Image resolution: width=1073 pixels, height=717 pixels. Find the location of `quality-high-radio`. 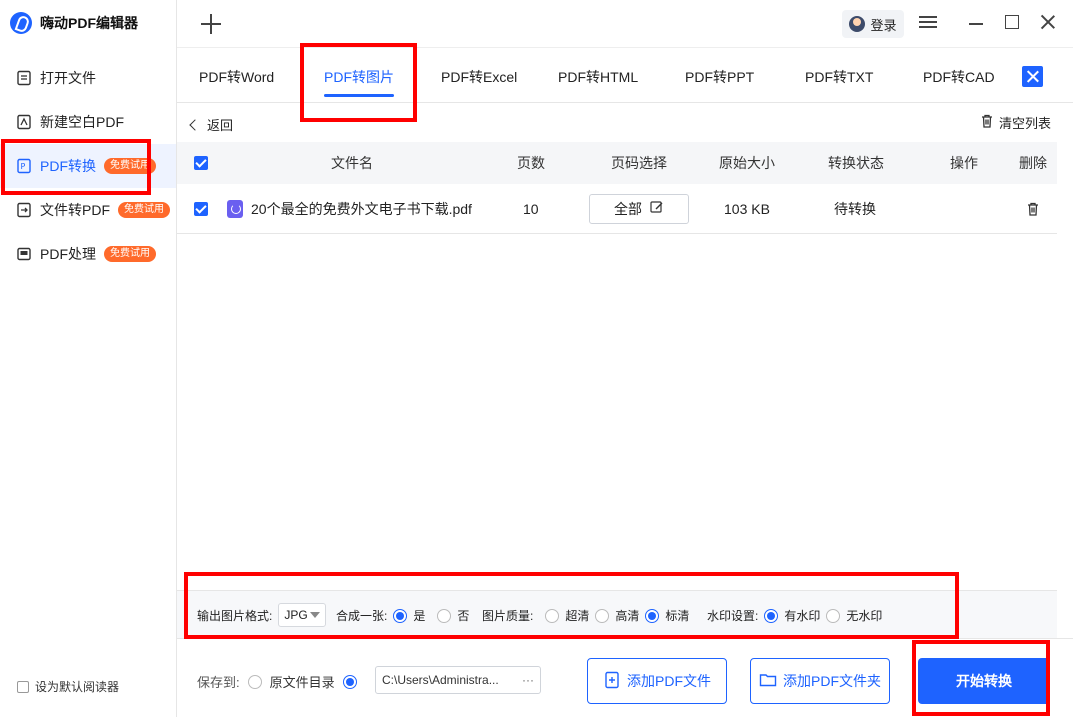

quality-high-radio is located at coordinates (602, 615).